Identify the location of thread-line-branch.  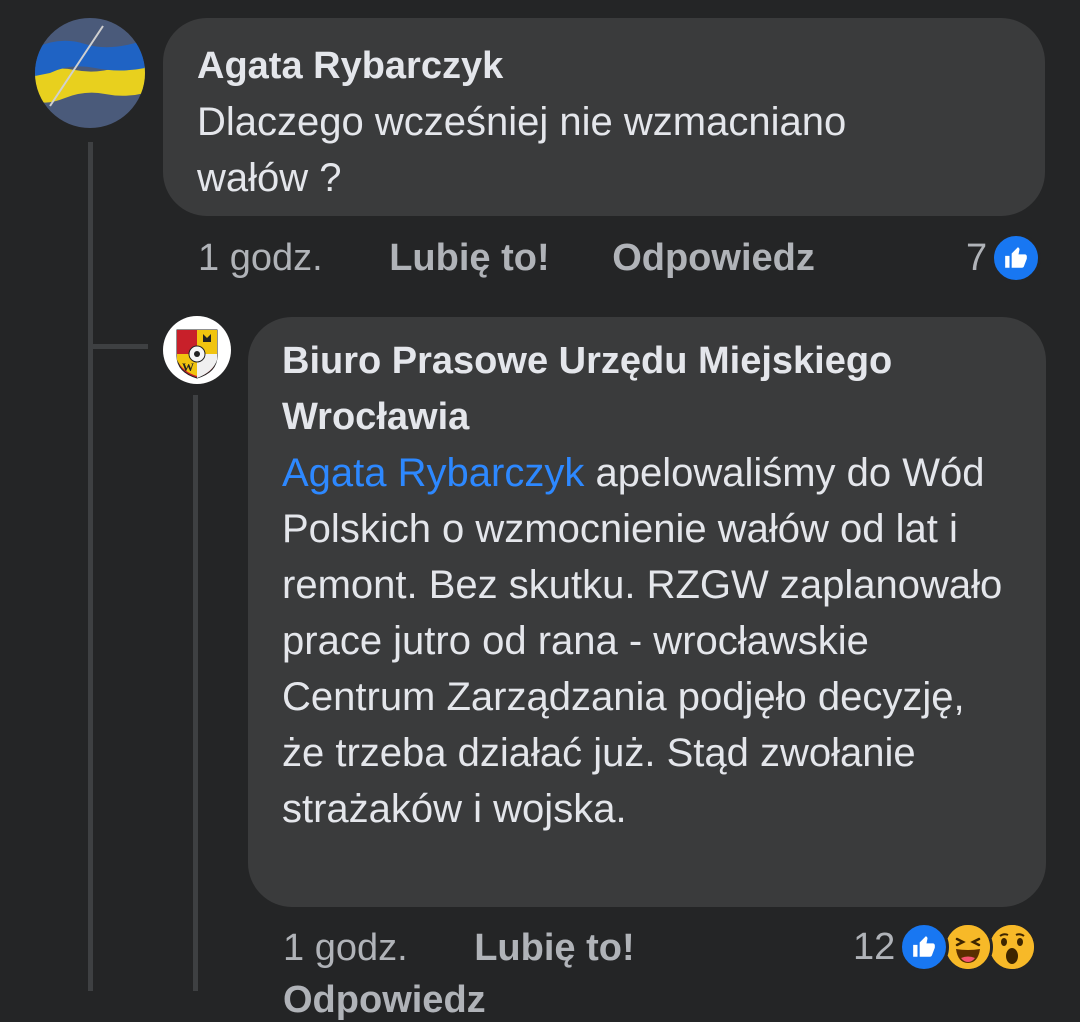
(118, 346).